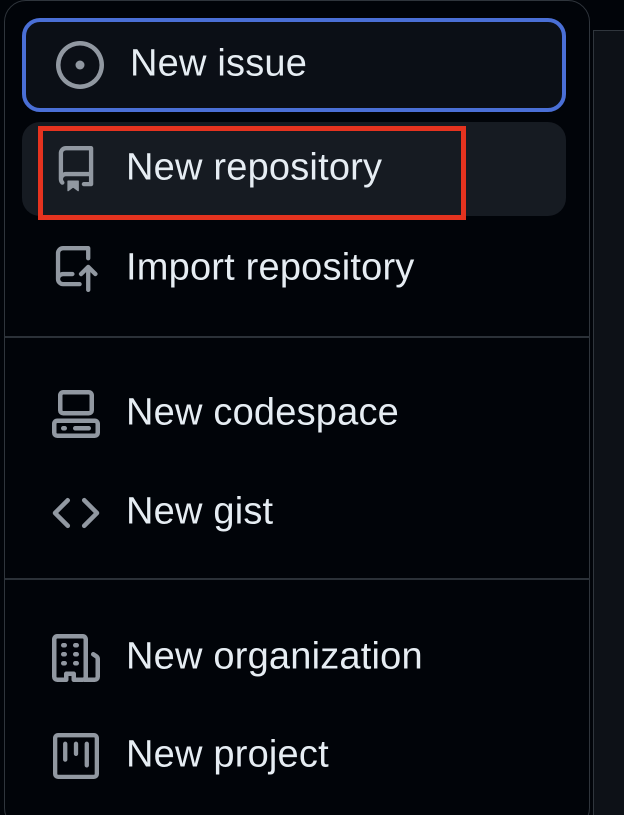 The image size is (624, 815). I want to click on menu-item-label: New codespace, so click(262, 412).